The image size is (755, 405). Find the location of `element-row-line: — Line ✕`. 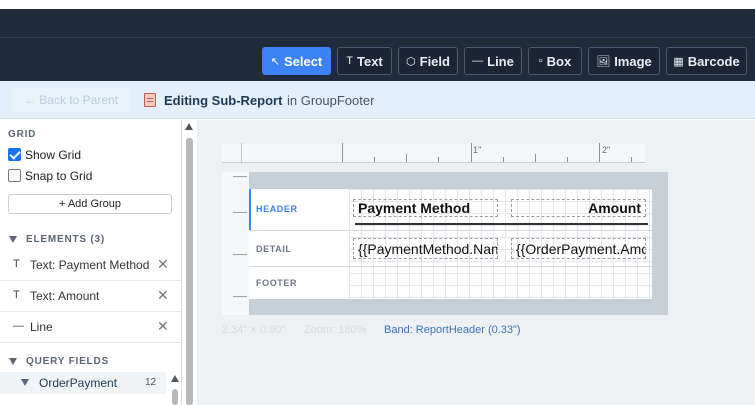

element-row-line: — Line ✕ is located at coordinates (90, 327).